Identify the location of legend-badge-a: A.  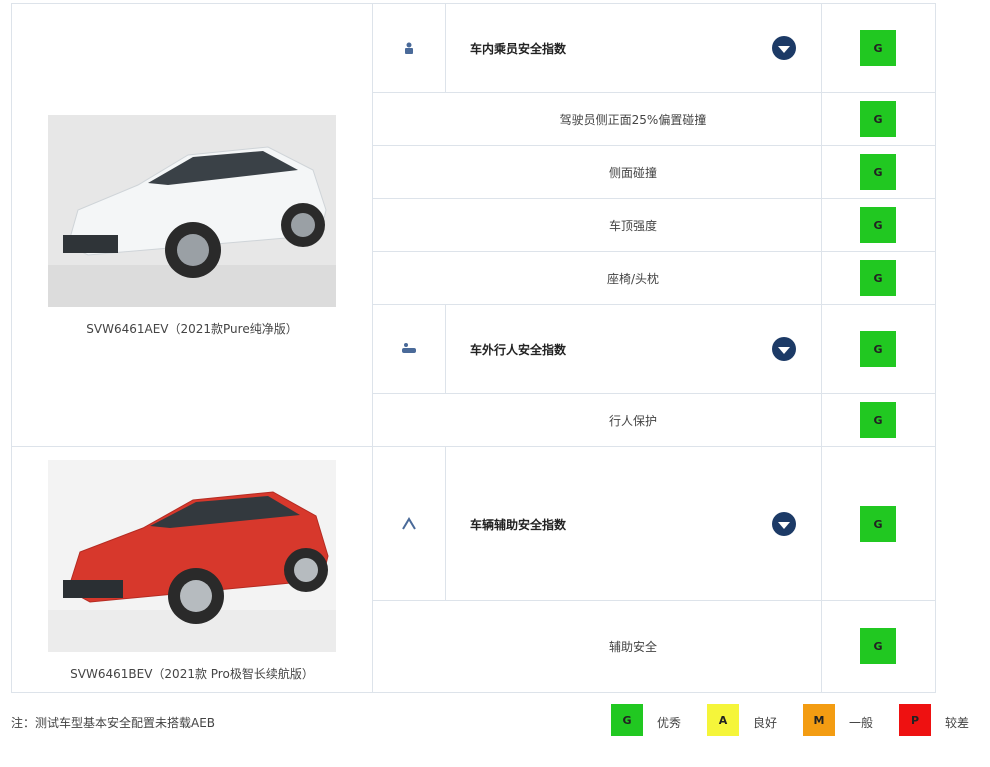
(723, 720).